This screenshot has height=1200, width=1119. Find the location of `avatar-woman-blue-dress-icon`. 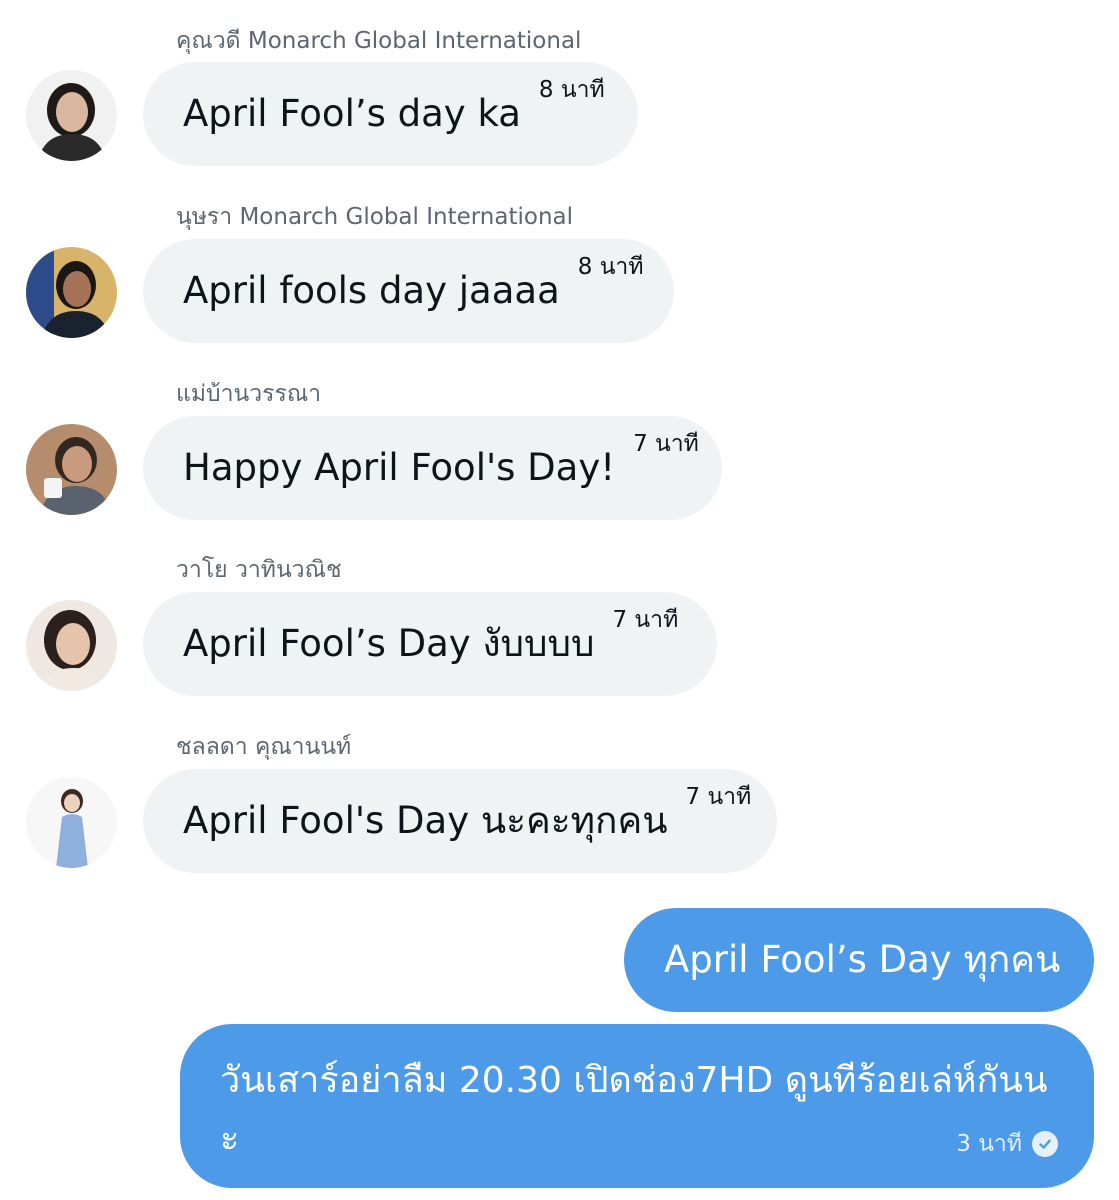

avatar-woman-blue-dress-icon is located at coordinates (71, 822).